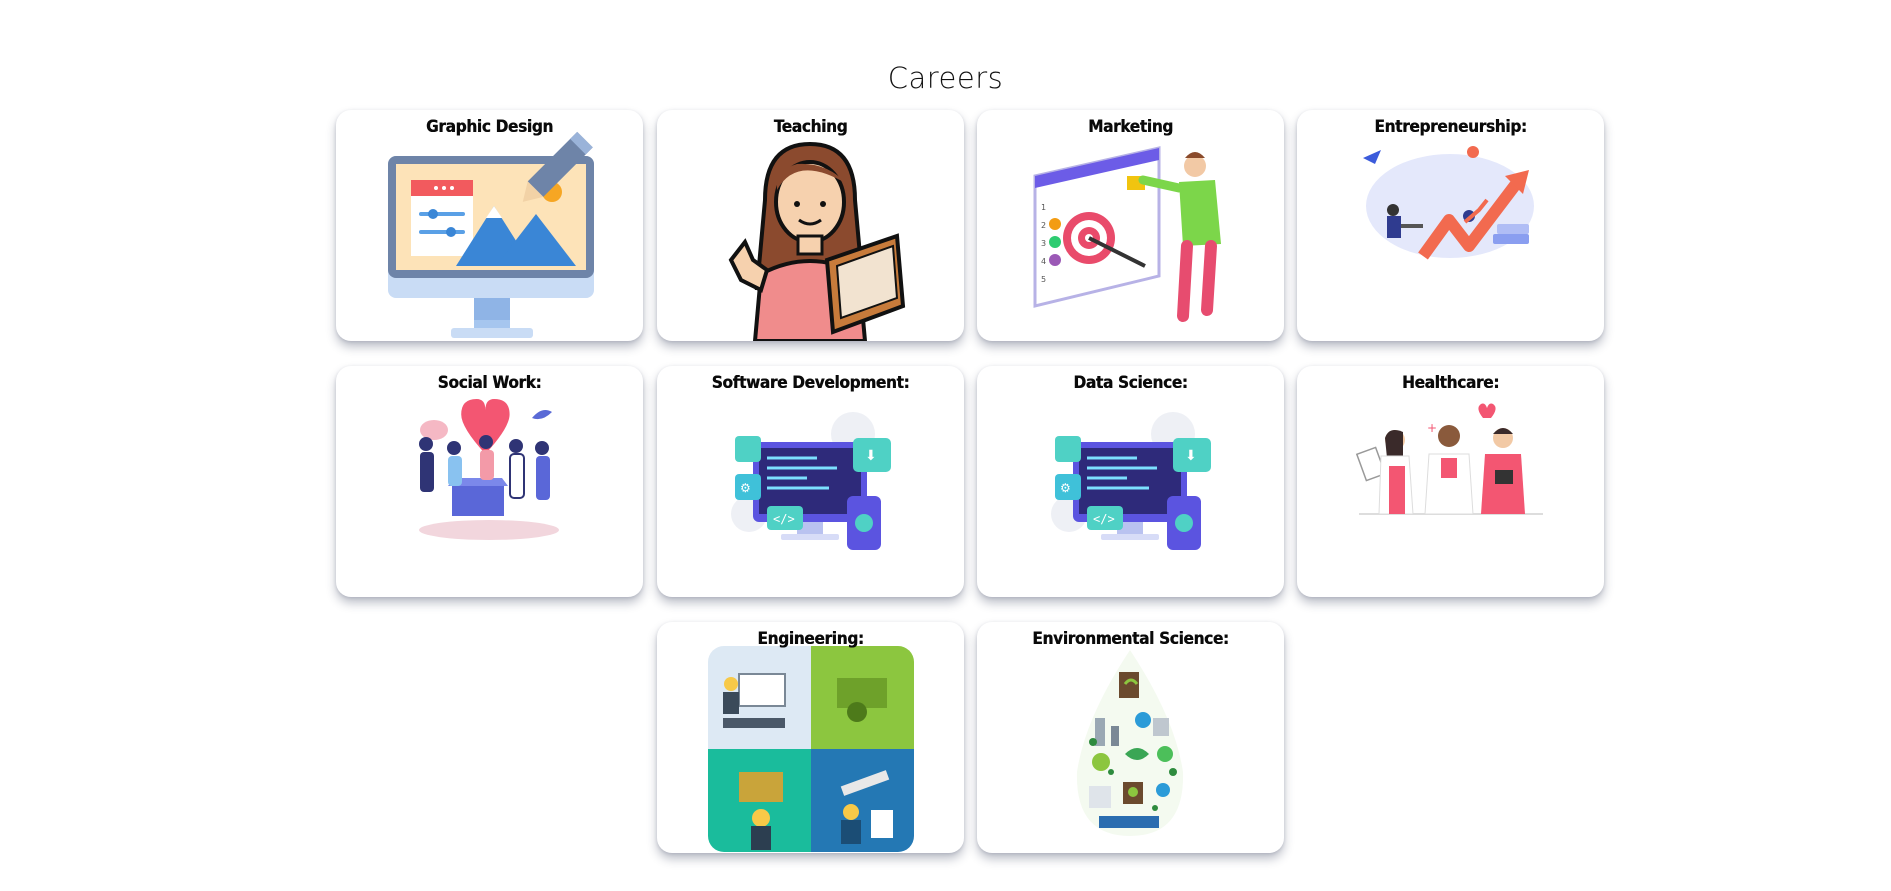 The image size is (1891, 891). I want to click on engineering-icon, so click(811, 749).